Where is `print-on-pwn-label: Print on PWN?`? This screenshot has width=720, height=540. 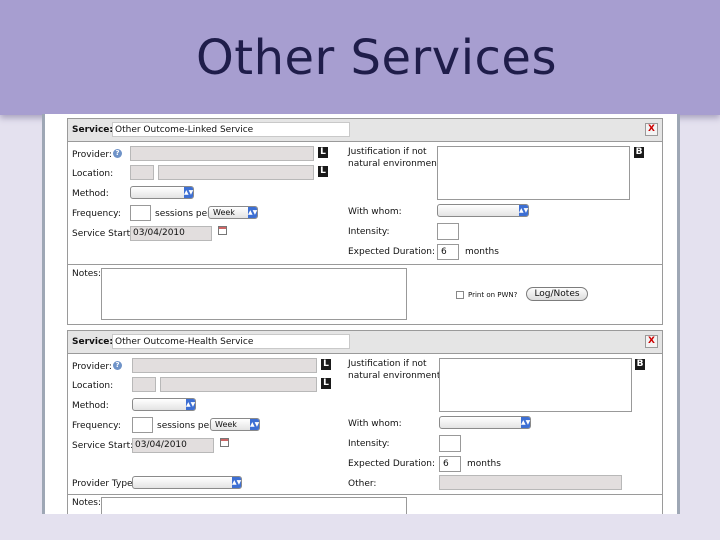
print-on-pwn-label: Print on PWN? is located at coordinates (493, 295).